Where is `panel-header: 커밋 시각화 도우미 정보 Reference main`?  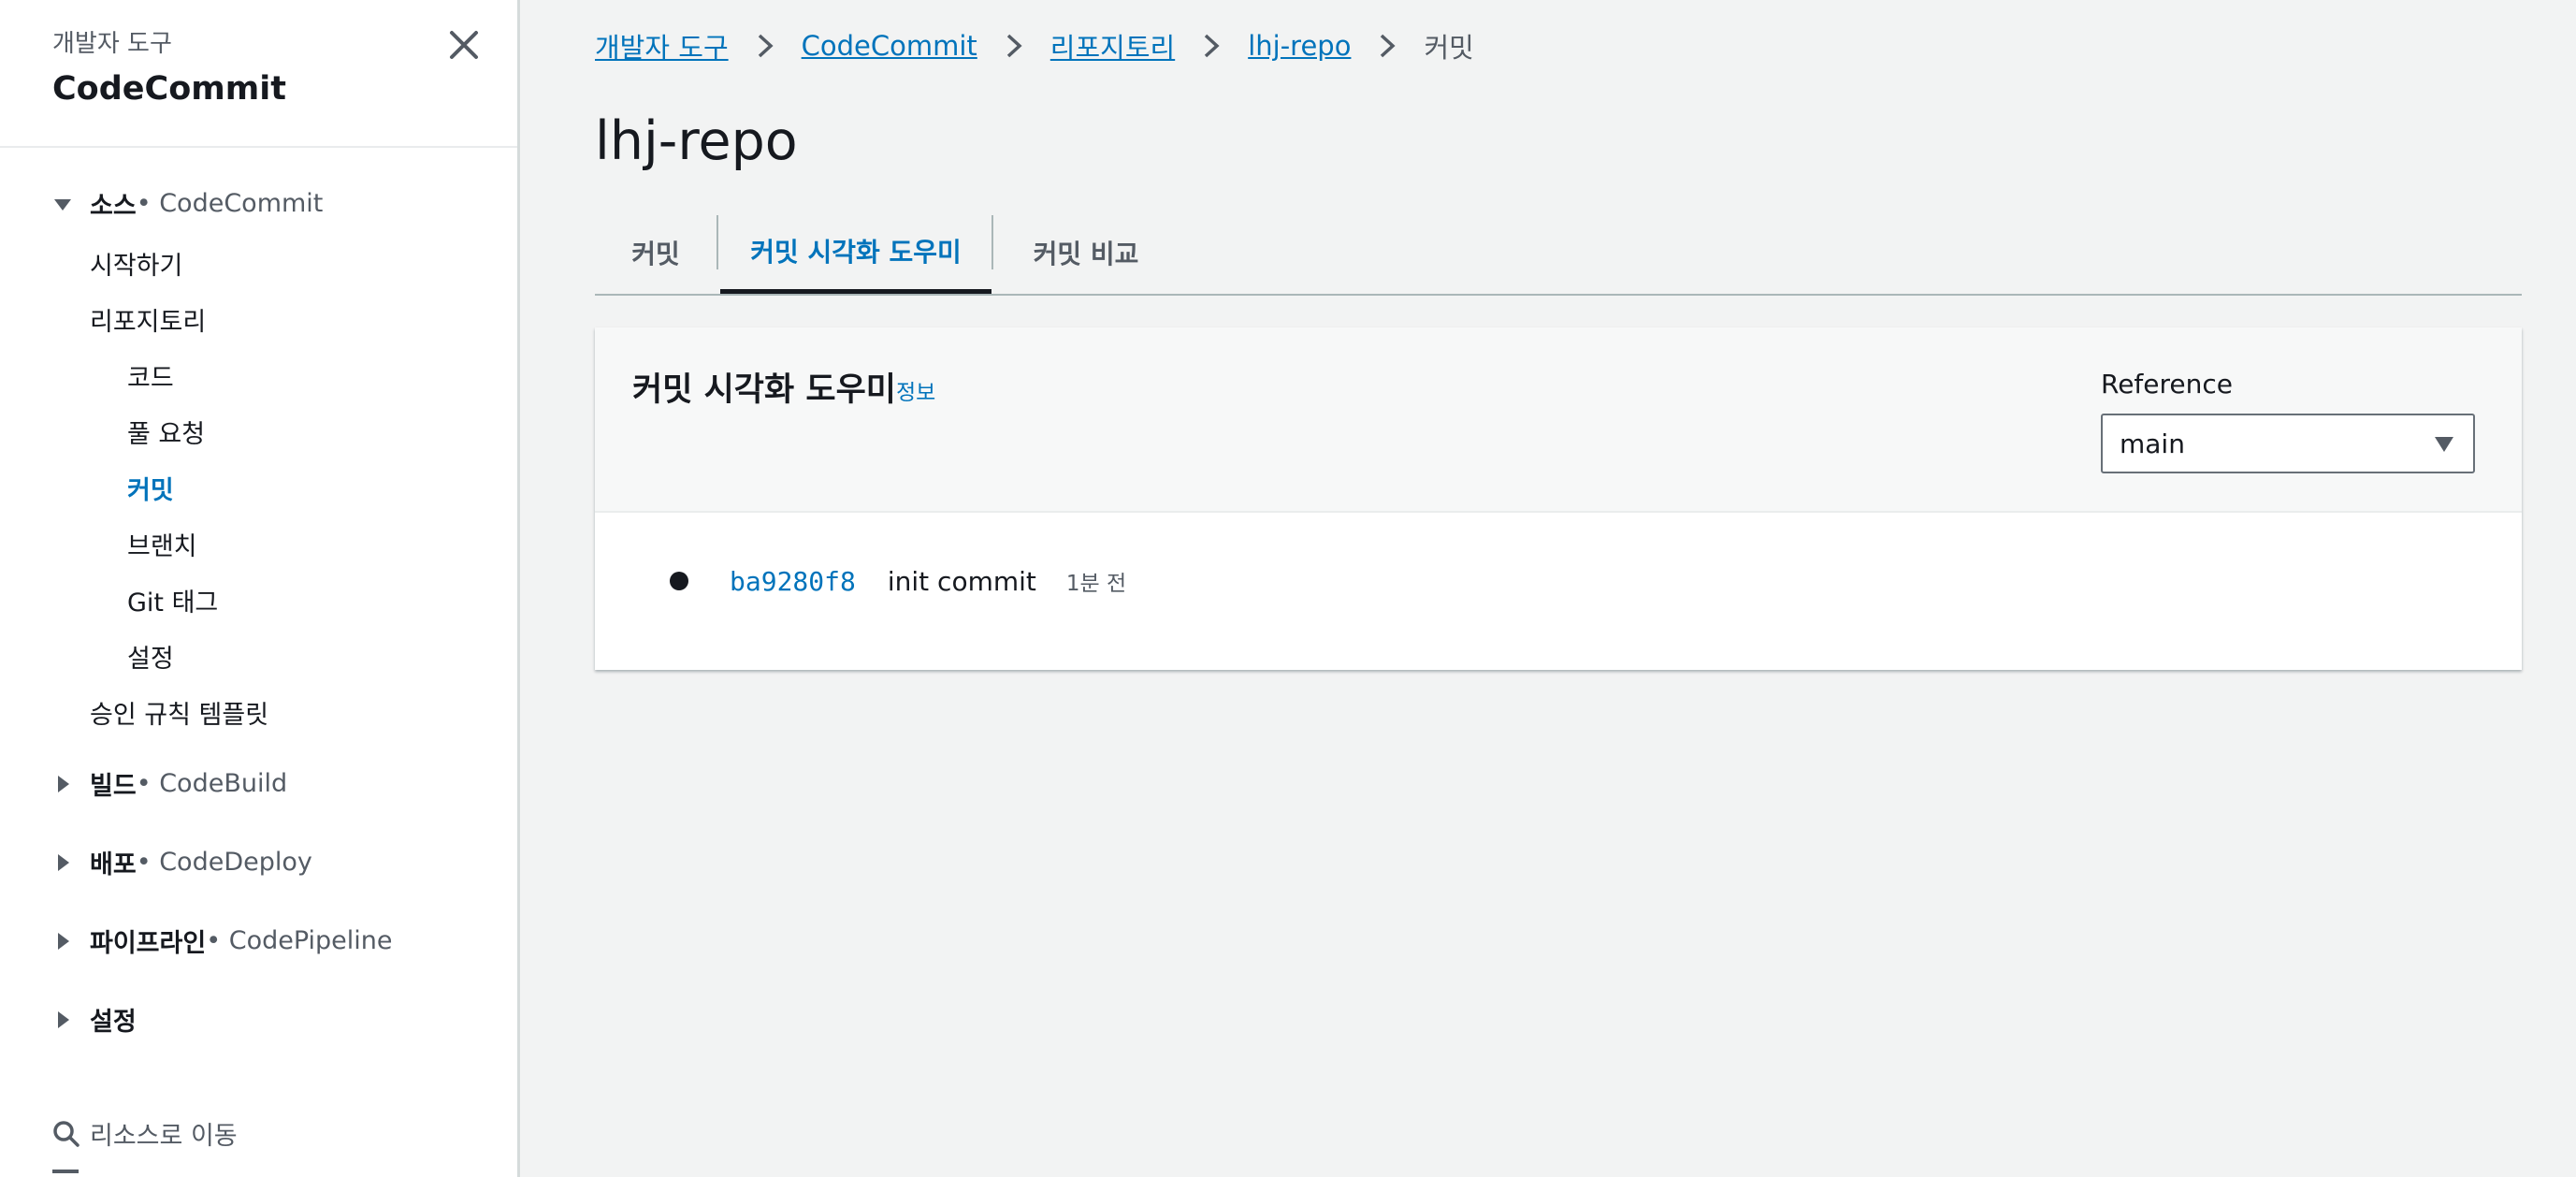 panel-header: 커밋 시각화 도우미 정보 Reference main is located at coordinates (1558, 420).